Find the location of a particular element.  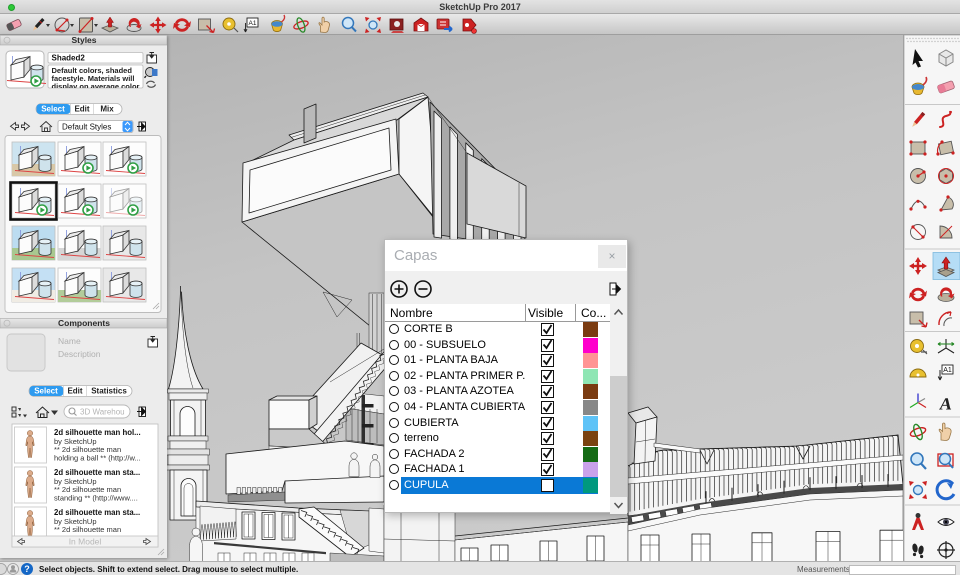

svg-text: Name is located at coordinates (69, 341).